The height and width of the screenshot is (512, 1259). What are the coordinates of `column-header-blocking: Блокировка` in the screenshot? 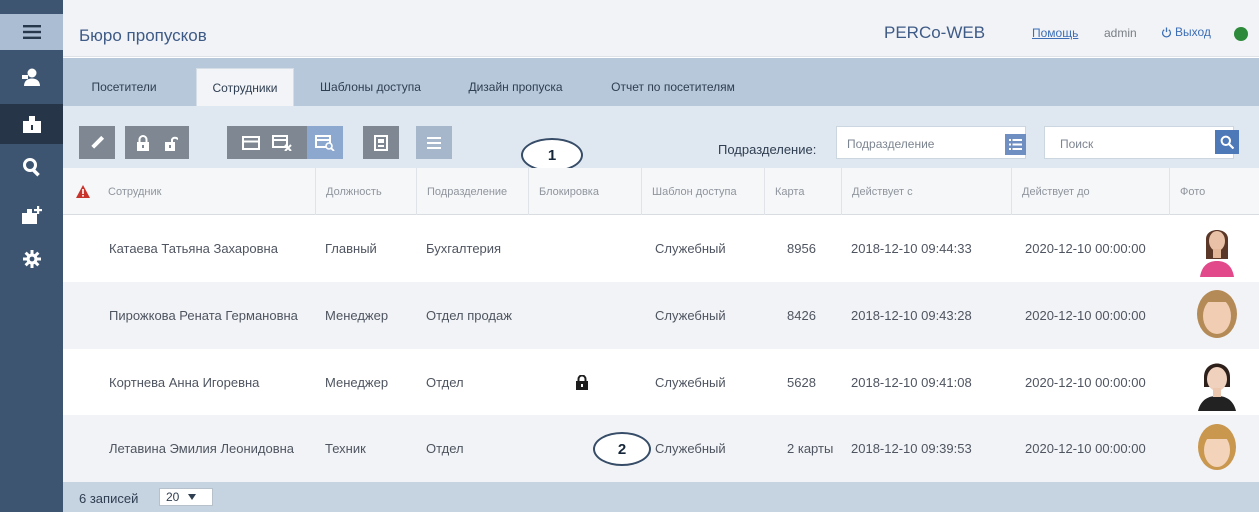 It's located at (584, 191).